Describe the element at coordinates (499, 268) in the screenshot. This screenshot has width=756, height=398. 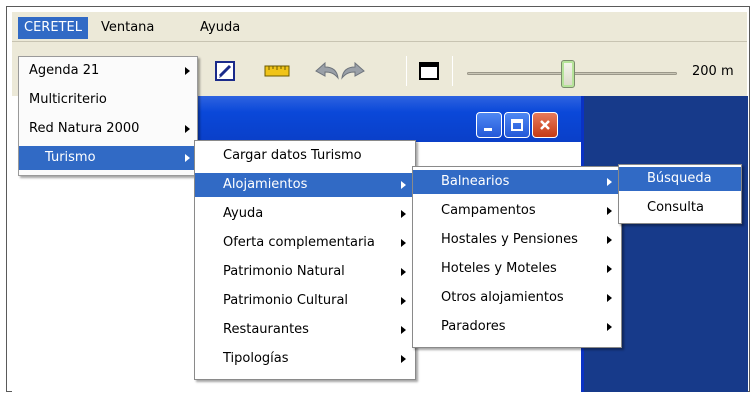
I see `menu-item-label: Hoteles y Moteles` at that location.